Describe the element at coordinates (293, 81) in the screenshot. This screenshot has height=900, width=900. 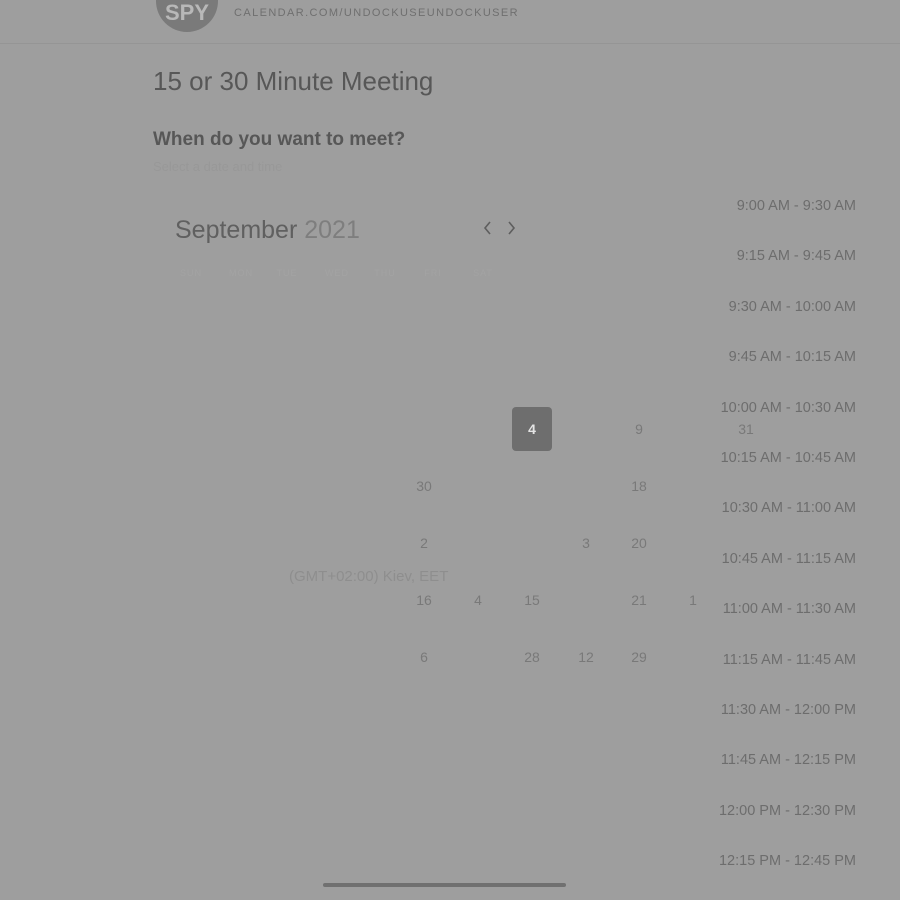
I see `page-title: 15 or 30 Minute Meeting` at that location.